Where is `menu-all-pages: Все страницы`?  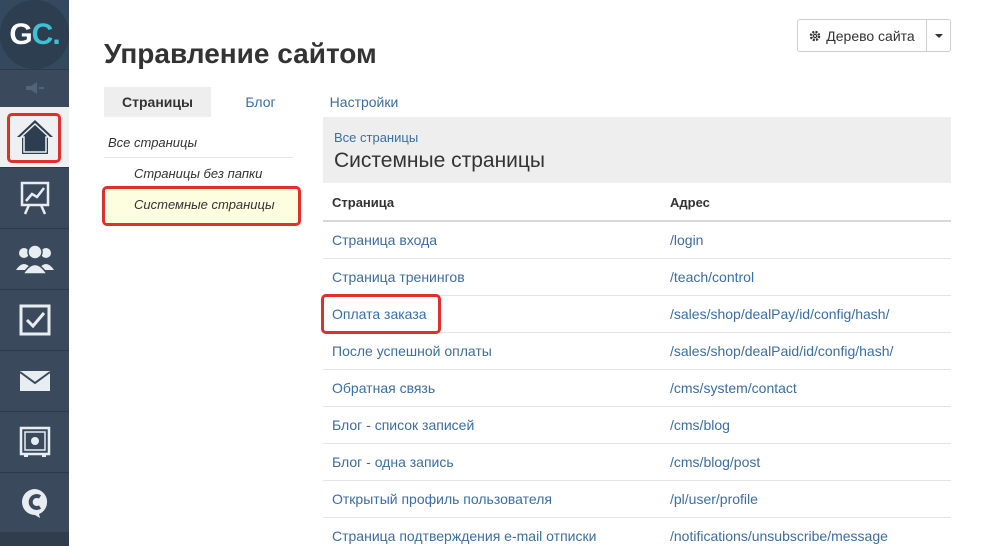 menu-all-pages: Все страницы is located at coordinates (152, 142).